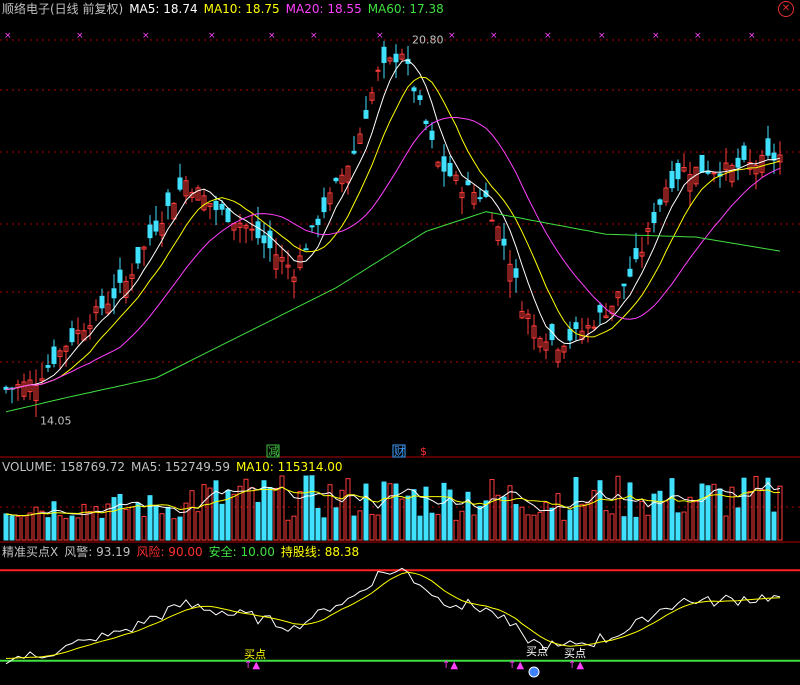 This screenshot has width=800, height=685. What do you see at coordinates (537, 651) in the screenshot?
I see `buy-label: 买点` at bounding box center [537, 651].